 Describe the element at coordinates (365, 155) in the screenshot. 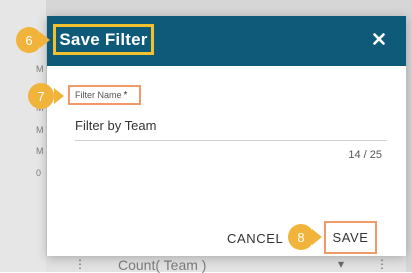

I see `character-counter: 14 / 25` at that location.